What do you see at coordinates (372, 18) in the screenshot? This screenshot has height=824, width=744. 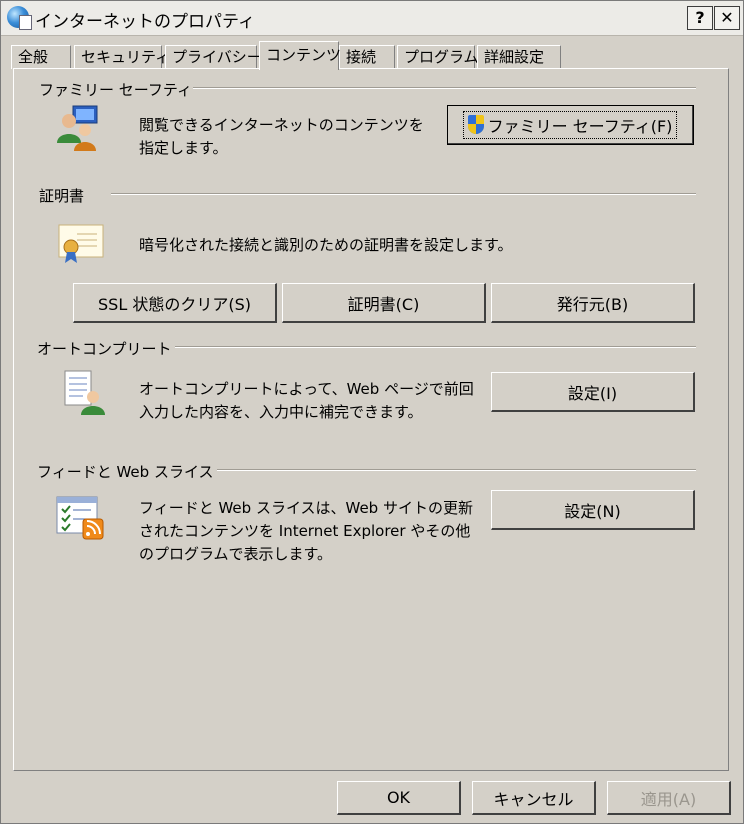 I see `title-bar: インターネットのプロパティ ? ✕` at bounding box center [372, 18].